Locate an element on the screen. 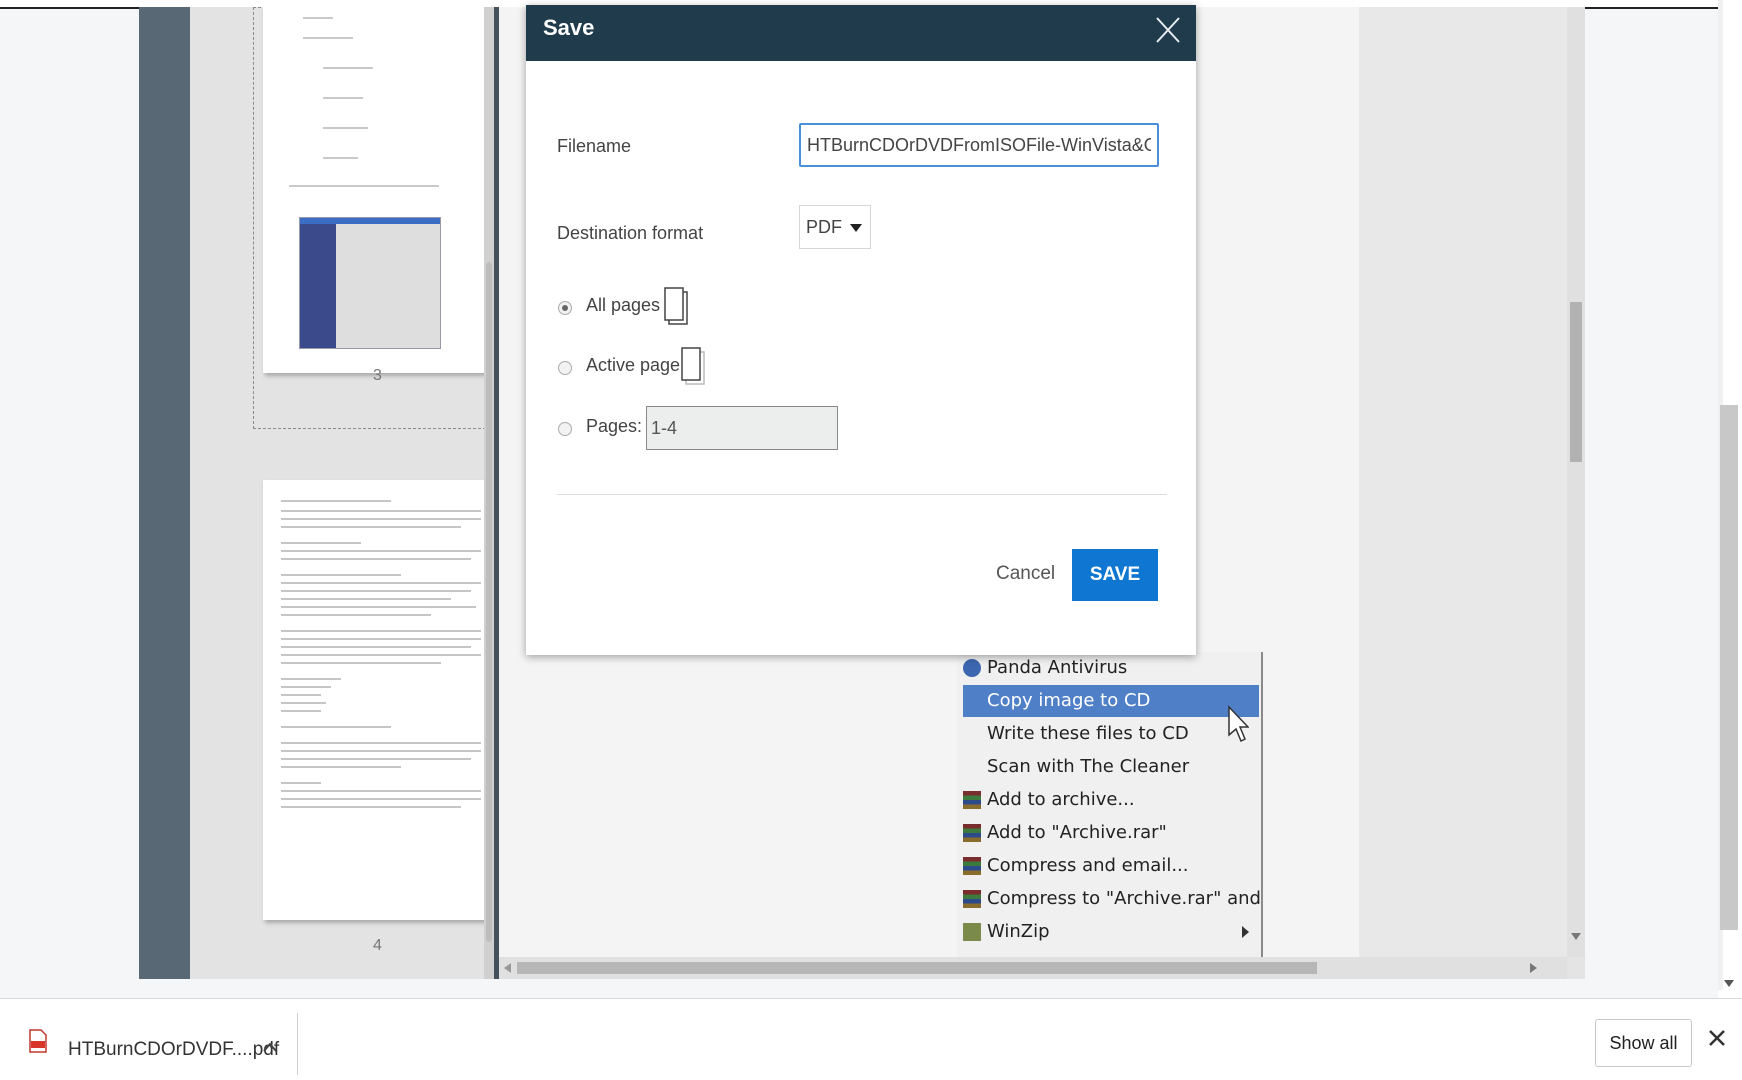 The image size is (1742, 1080). destination-format-select: PDF is located at coordinates (835, 227).